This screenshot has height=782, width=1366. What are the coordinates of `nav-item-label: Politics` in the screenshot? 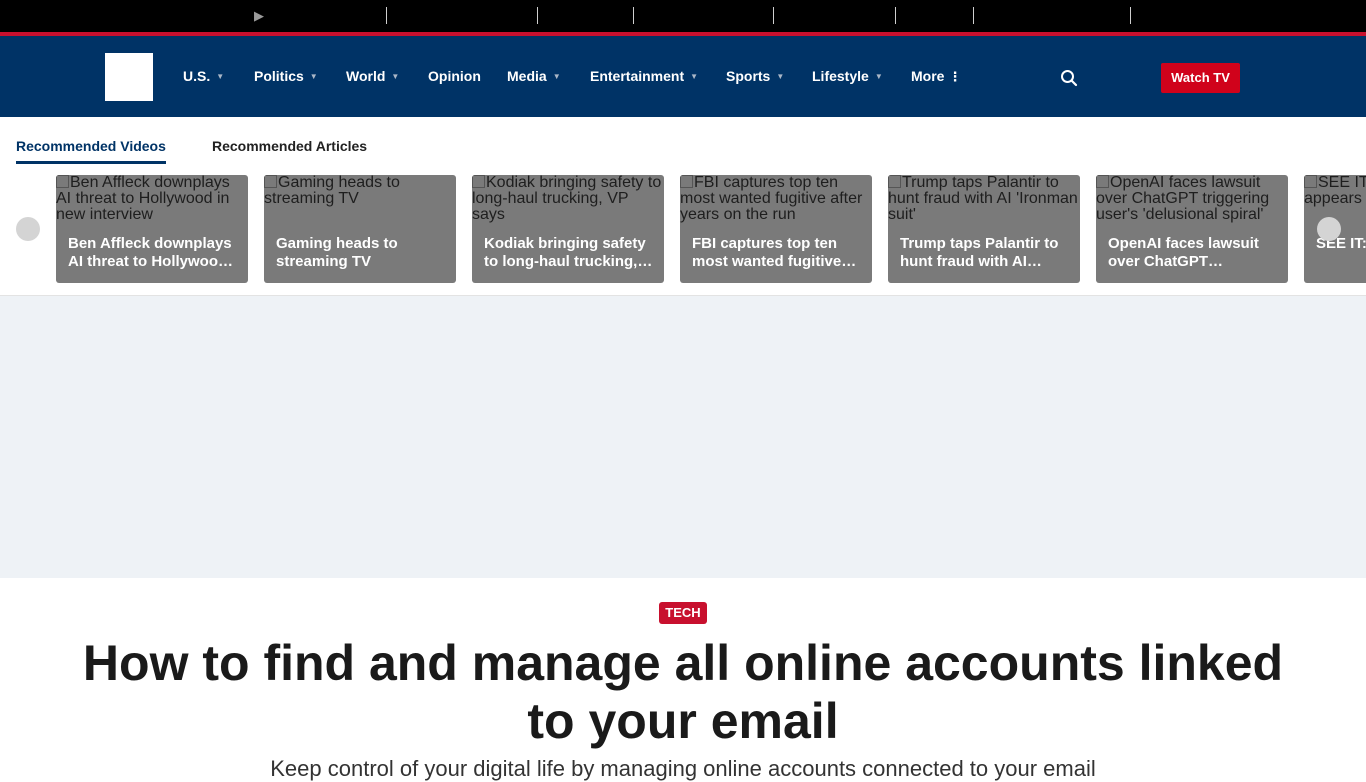 It's located at (279, 76).